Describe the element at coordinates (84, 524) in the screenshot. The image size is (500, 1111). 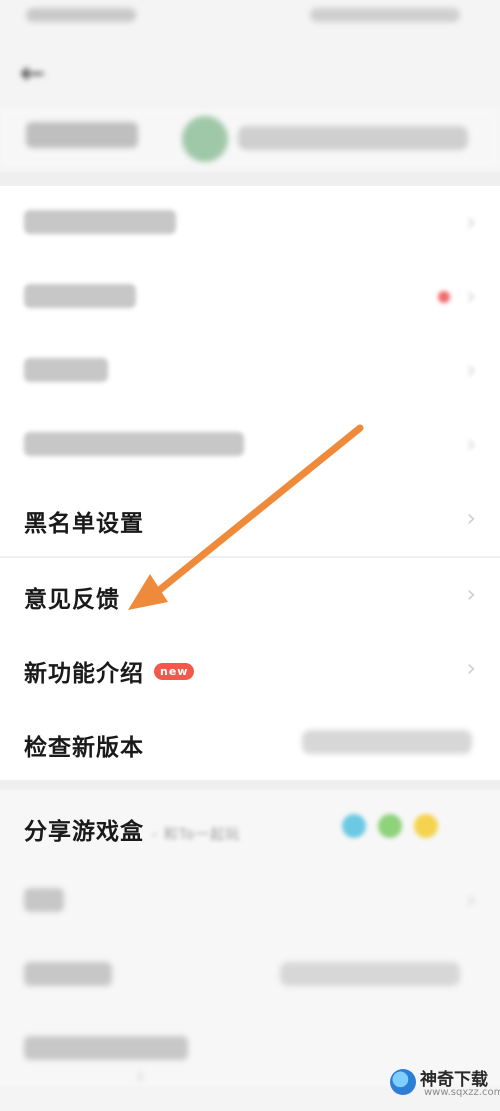
I see `blacklist-settings-label: 黑名单设置` at that location.